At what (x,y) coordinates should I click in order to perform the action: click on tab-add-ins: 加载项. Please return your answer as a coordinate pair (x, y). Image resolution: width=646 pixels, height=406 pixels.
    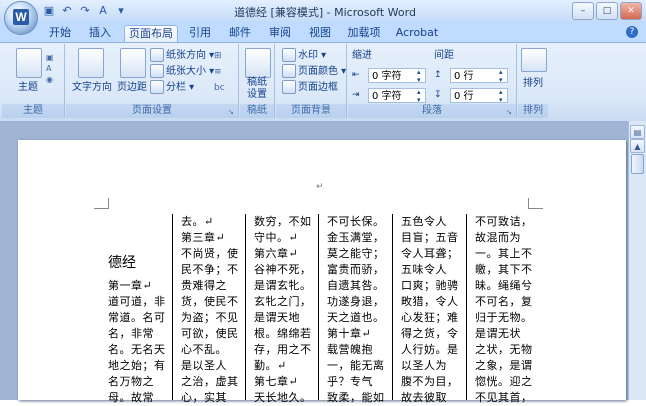
    Looking at the image, I should click on (364, 33).